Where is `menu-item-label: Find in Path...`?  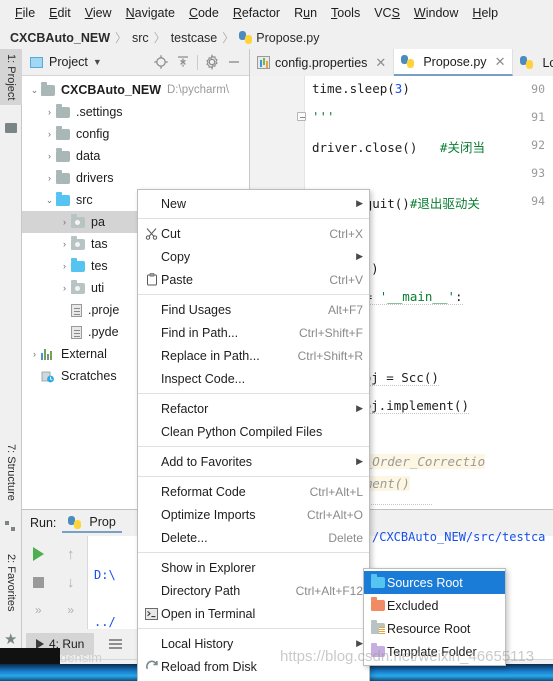 menu-item-label: Find in Path... is located at coordinates (200, 332).